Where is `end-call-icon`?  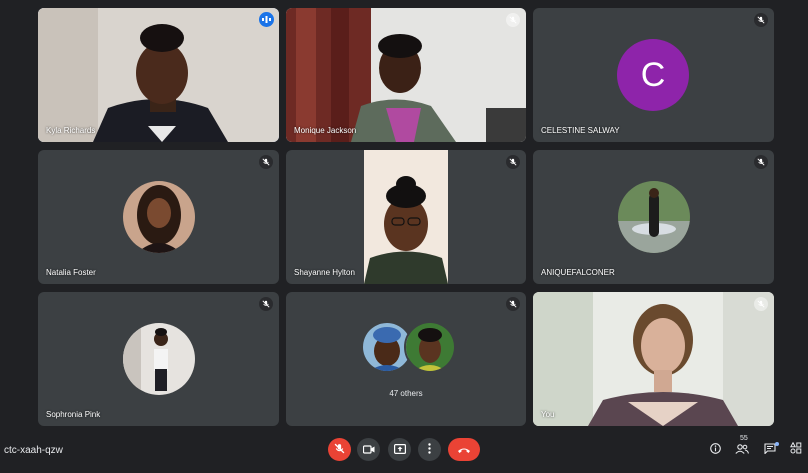 end-call-icon is located at coordinates (464, 450).